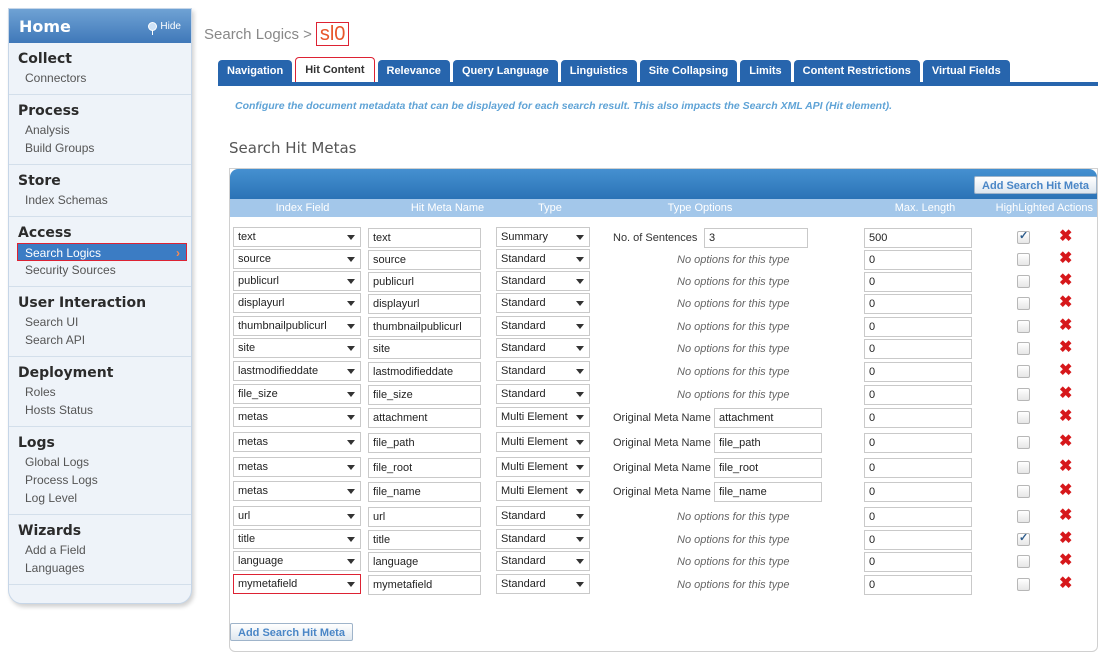 Image resolution: width=1098 pixels, height=658 pixels. I want to click on index-field-select: title, so click(297, 539).